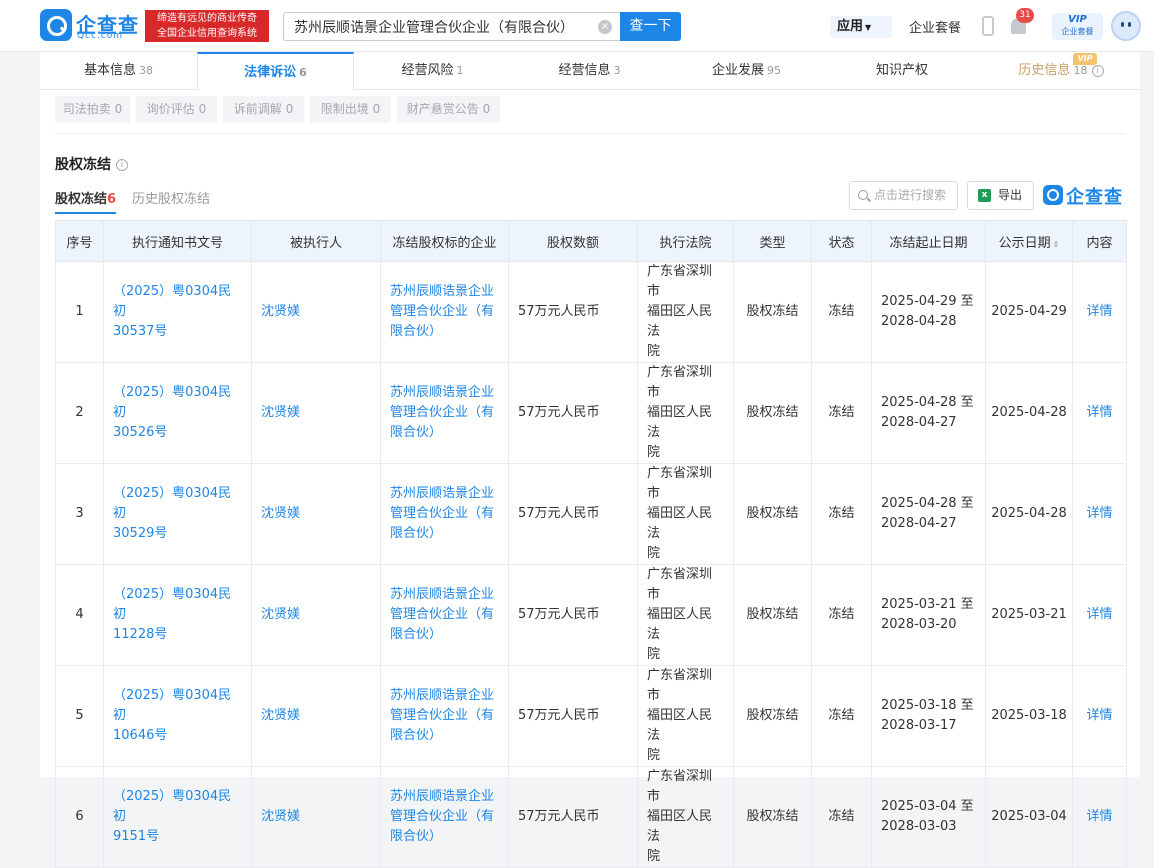 The height and width of the screenshot is (868, 1154). I want to click on cell-doc-no: （2025）粤0304民初 30526号, so click(177, 413).